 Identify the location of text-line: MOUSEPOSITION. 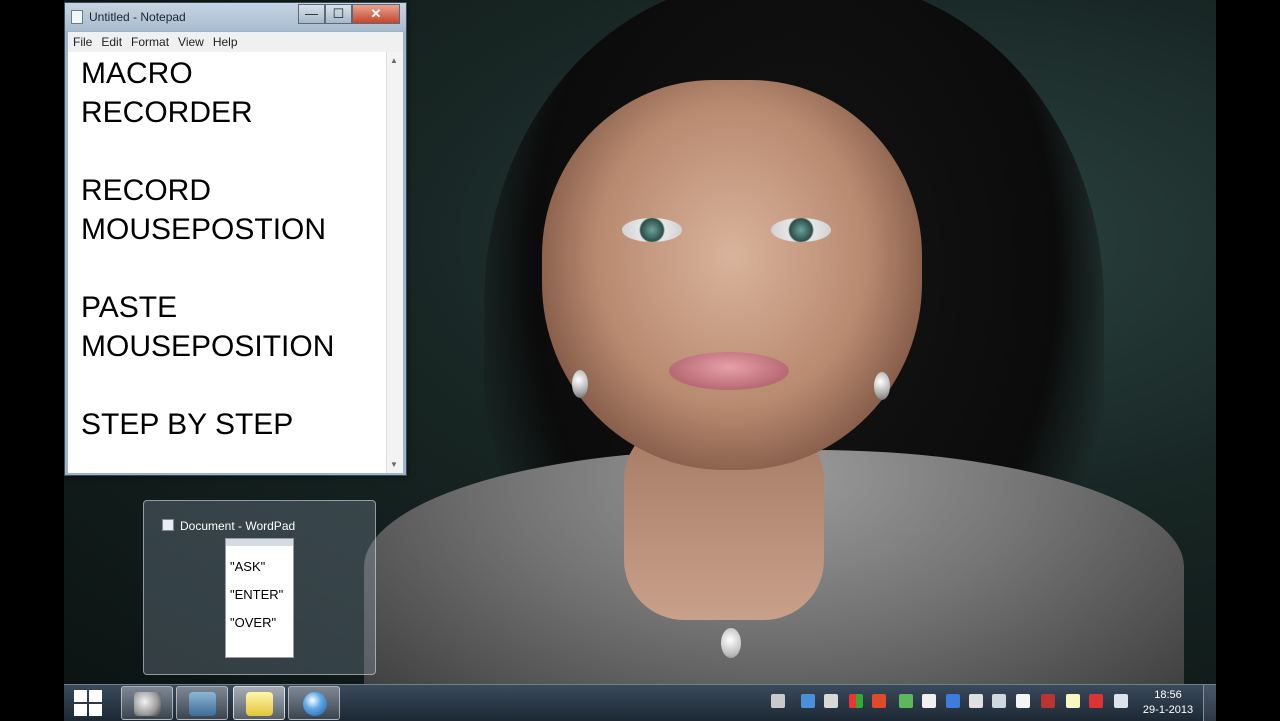
(208, 346).